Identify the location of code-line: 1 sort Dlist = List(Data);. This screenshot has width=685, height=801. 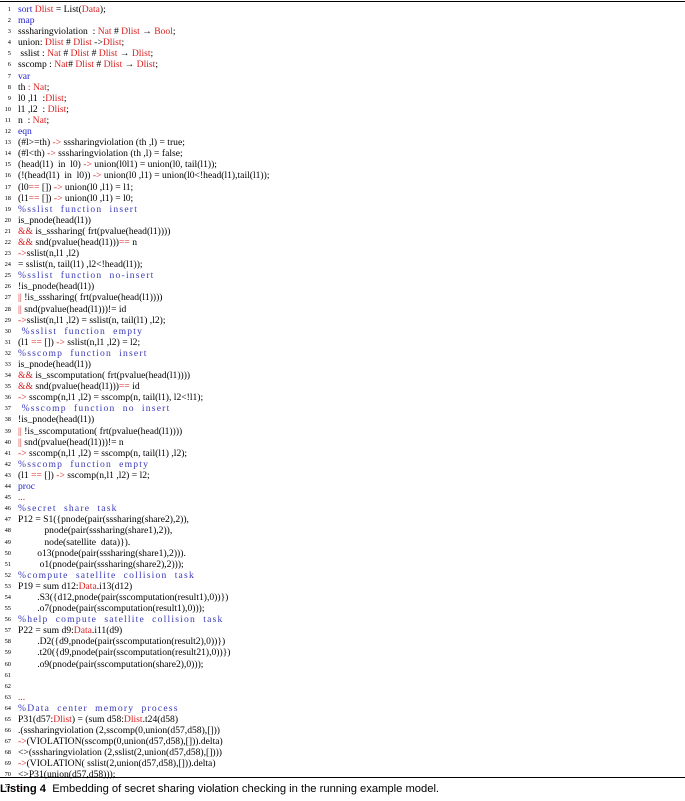
(342, 9).